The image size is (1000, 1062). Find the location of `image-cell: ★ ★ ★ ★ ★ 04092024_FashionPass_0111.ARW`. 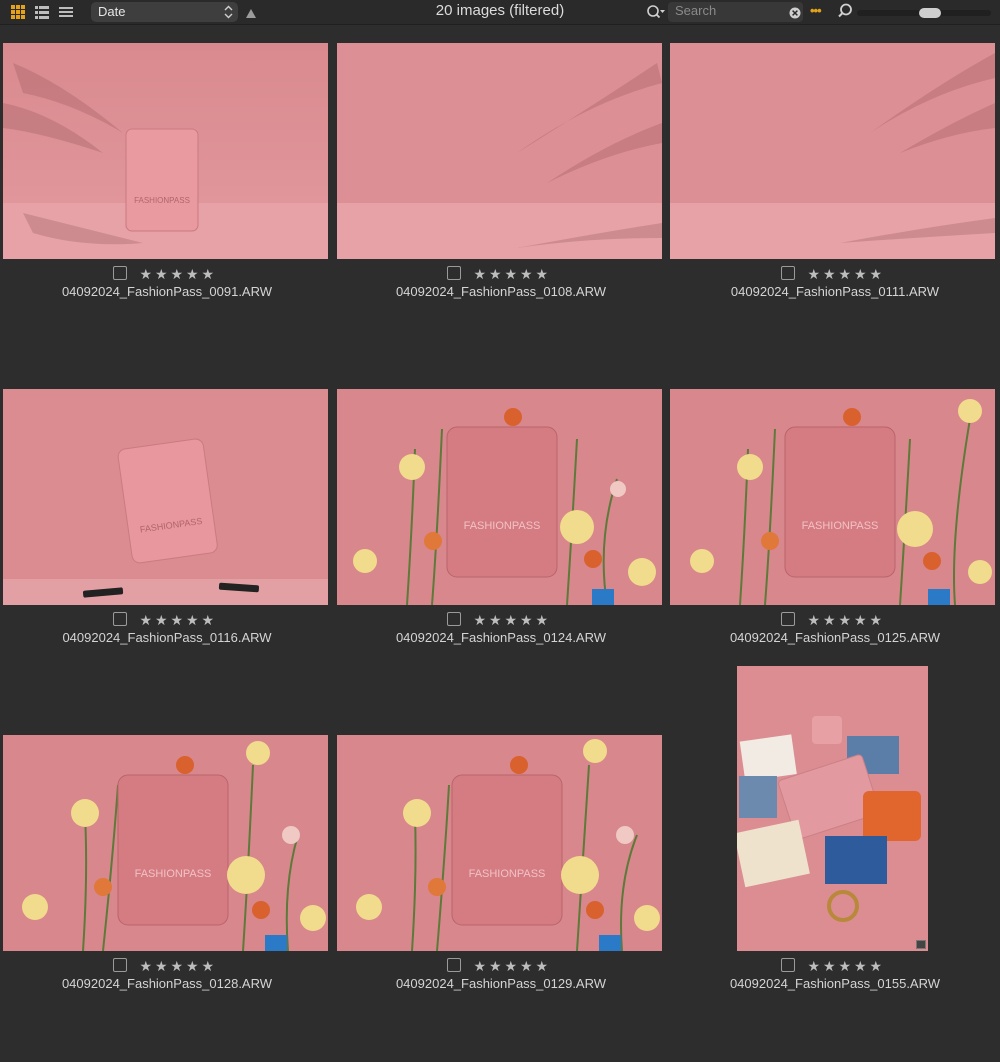

image-cell: ★ ★ ★ ★ ★ 04092024_FashionPass_0111.ARW is located at coordinates (834, 197).